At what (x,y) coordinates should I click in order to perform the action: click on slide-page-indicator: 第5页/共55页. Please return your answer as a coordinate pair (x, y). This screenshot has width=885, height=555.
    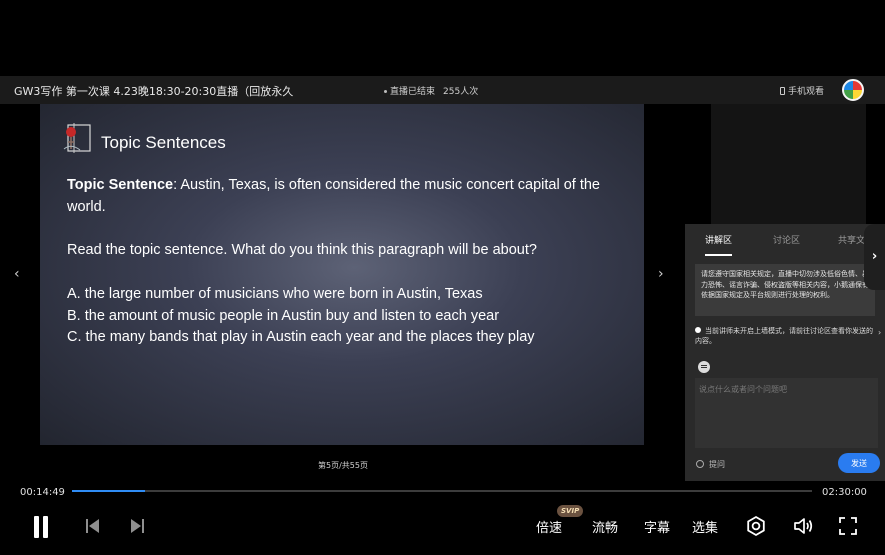
    Looking at the image, I should click on (343, 465).